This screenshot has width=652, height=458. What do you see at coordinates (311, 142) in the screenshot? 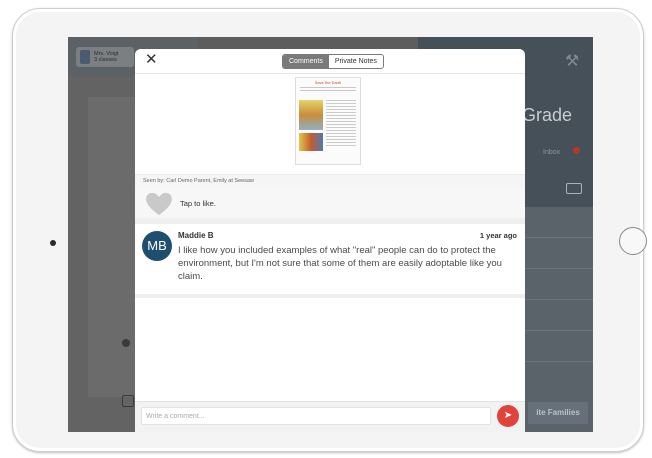
I see `document-chart-image` at bounding box center [311, 142].